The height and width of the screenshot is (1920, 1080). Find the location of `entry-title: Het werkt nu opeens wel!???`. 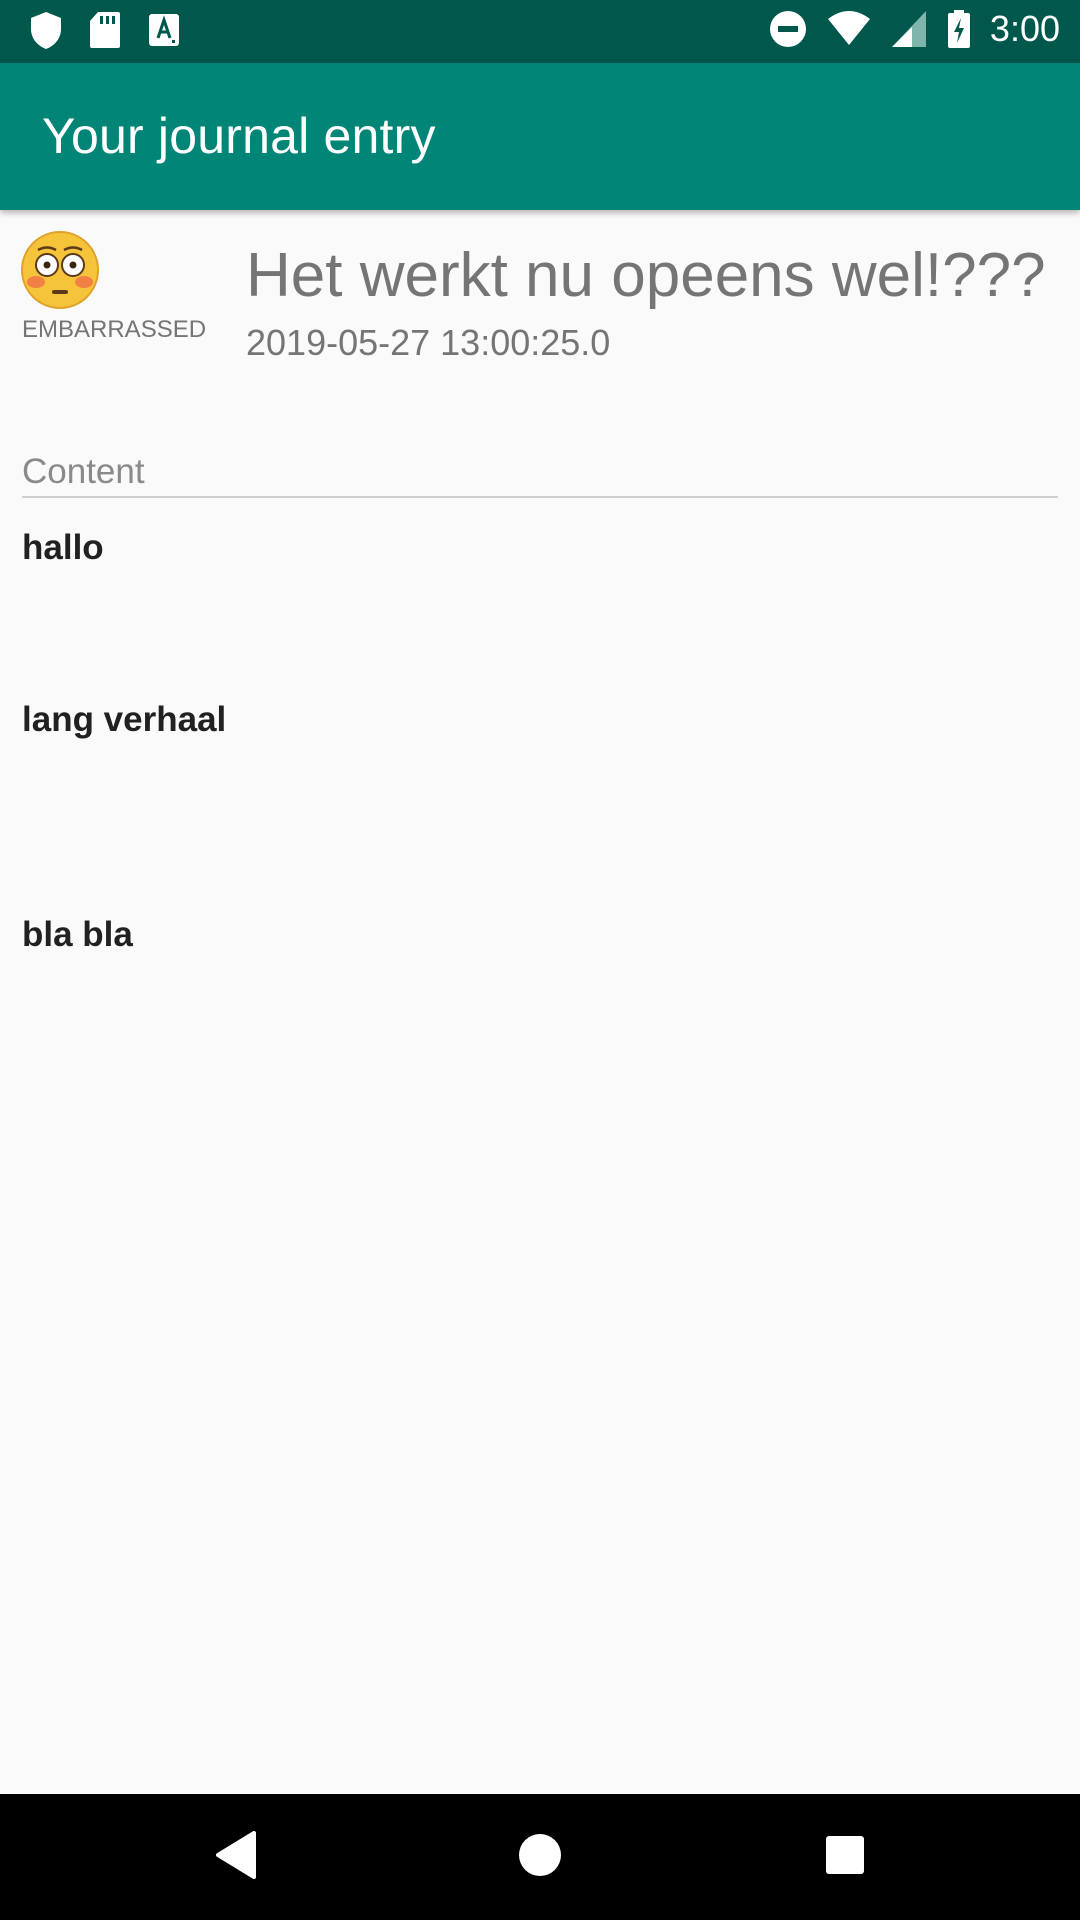

entry-title: Het werkt nu opeens wel!??? is located at coordinates (646, 275).